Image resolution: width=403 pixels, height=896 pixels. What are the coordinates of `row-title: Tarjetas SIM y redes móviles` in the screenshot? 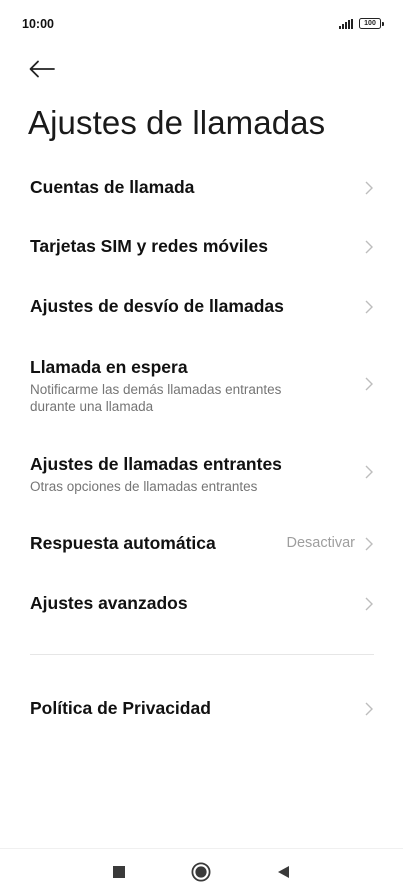 It's located at (149, 246).